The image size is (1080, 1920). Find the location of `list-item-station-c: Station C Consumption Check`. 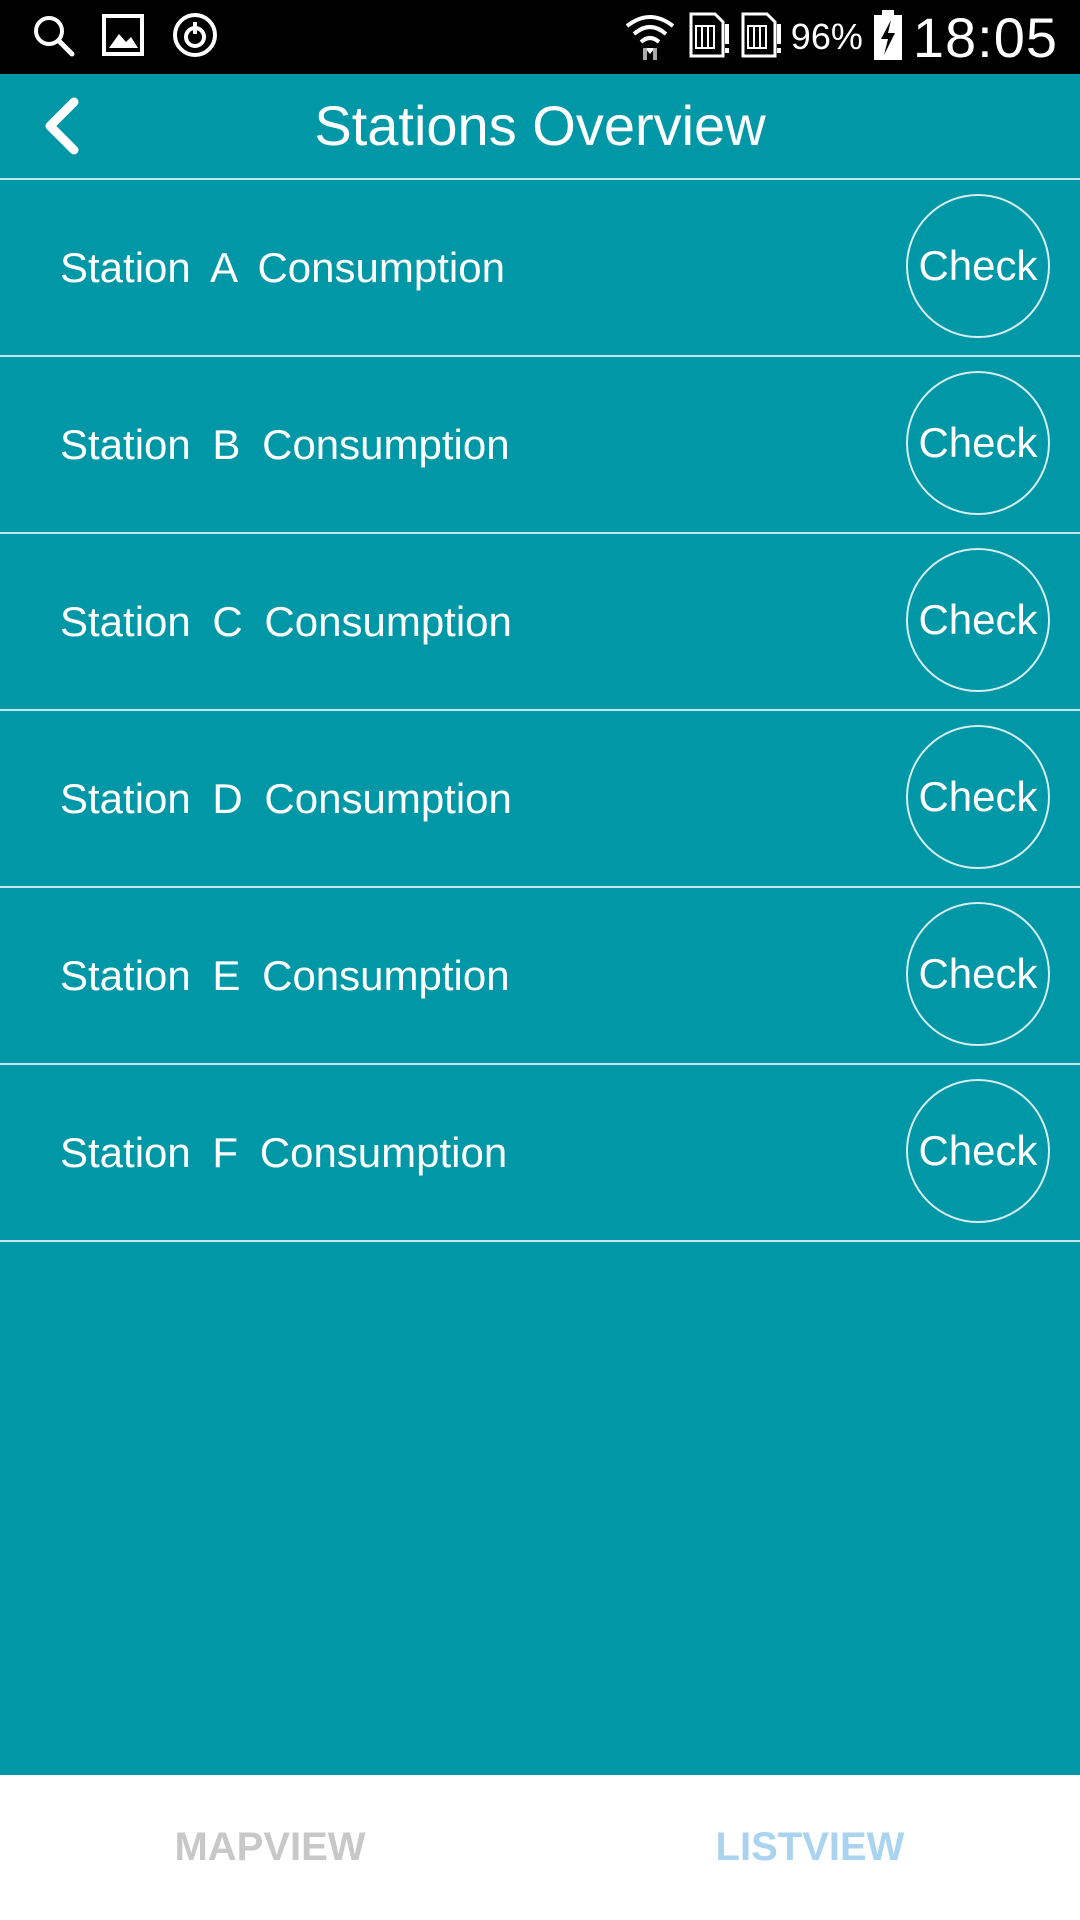

list-item-station-c: Station C Consumption Check is located at coordinates (540, 622).